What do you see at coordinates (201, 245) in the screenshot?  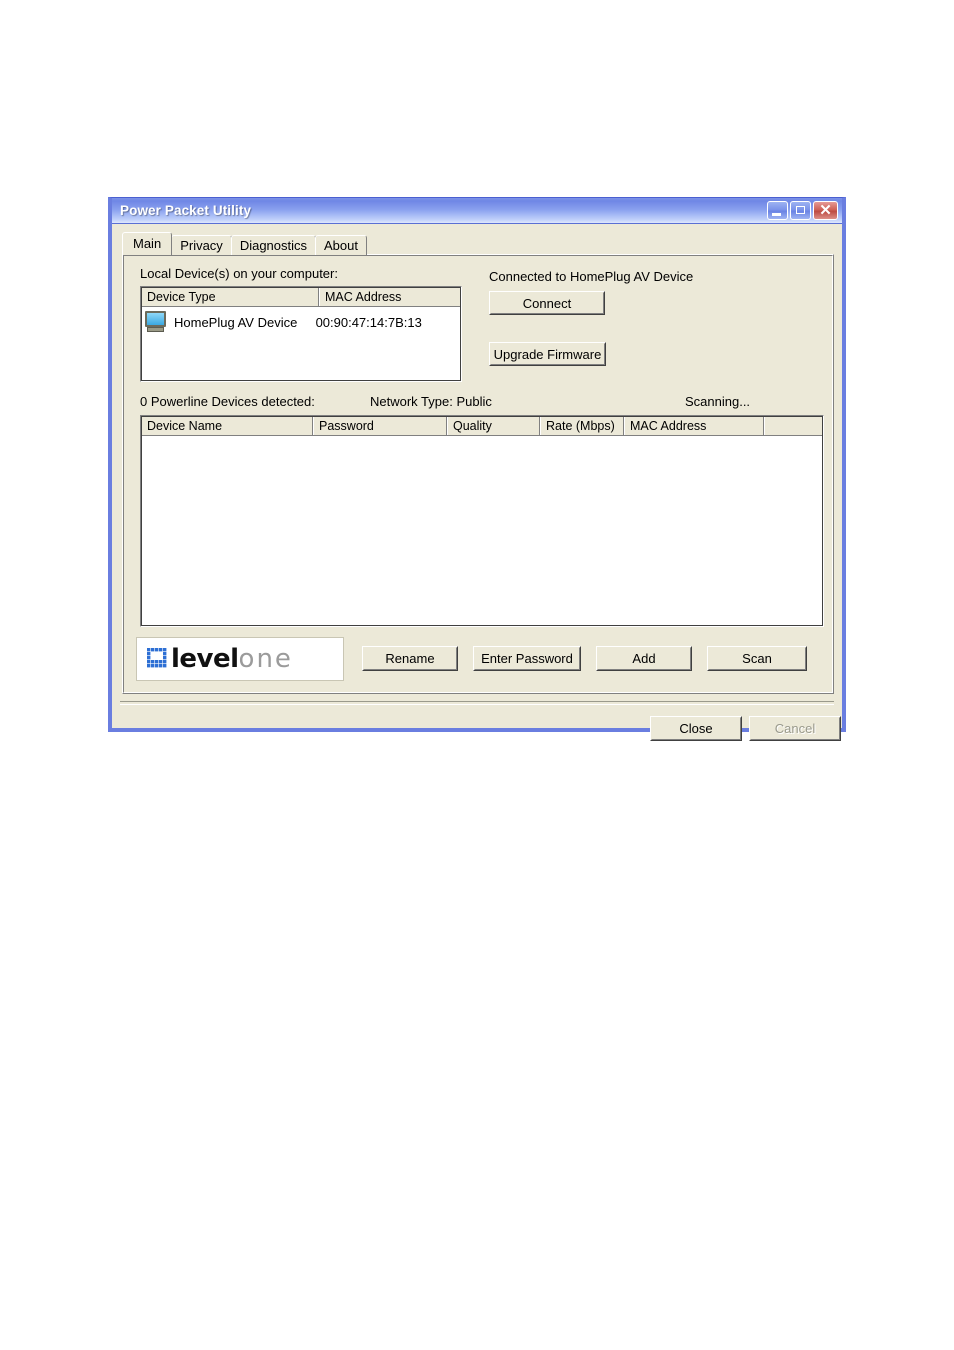 I see `tab-privacy: Privacy` at bounding box center [201, 245].